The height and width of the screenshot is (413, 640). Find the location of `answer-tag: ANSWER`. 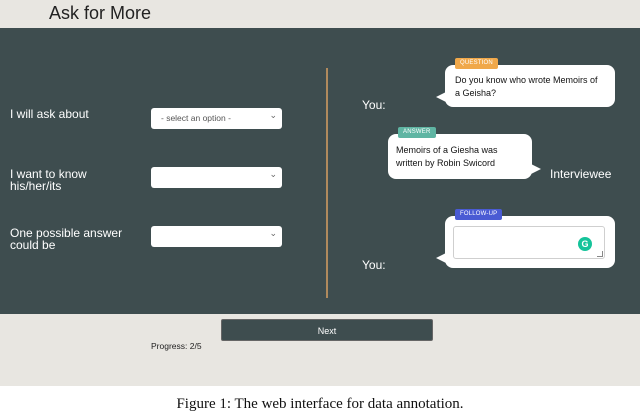

answer-tag: ANSWER is located at coordinates (417, 132).